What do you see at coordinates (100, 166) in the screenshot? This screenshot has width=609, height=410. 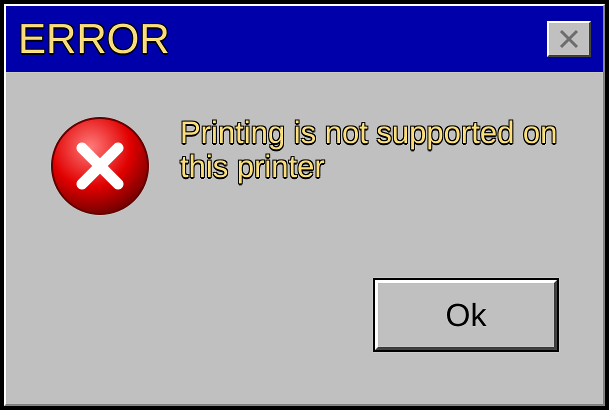 I see `error-icon` at bounding box center [100, 166].